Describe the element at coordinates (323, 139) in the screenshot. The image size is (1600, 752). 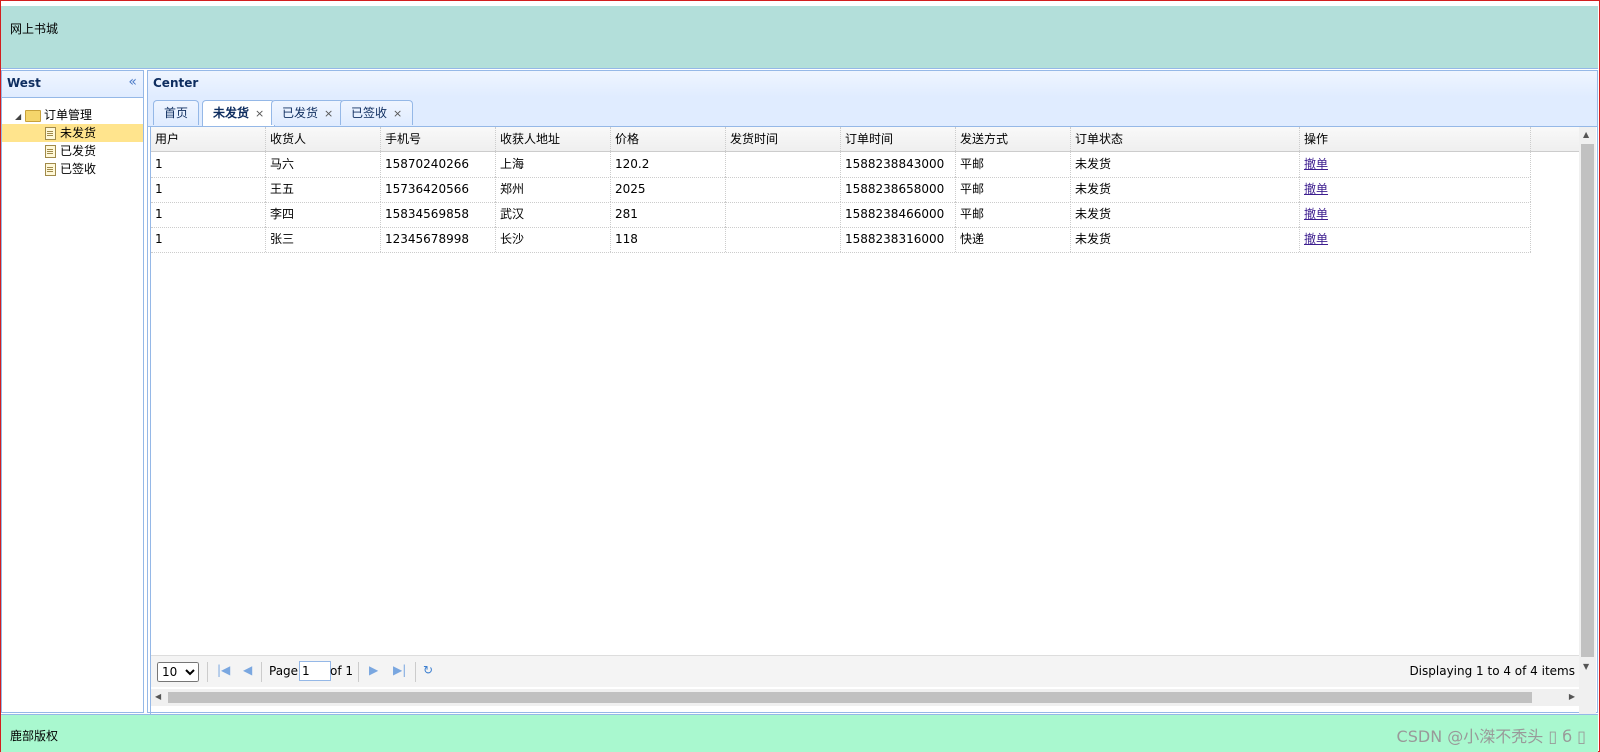
I see `column-header: 收货人` at that location.